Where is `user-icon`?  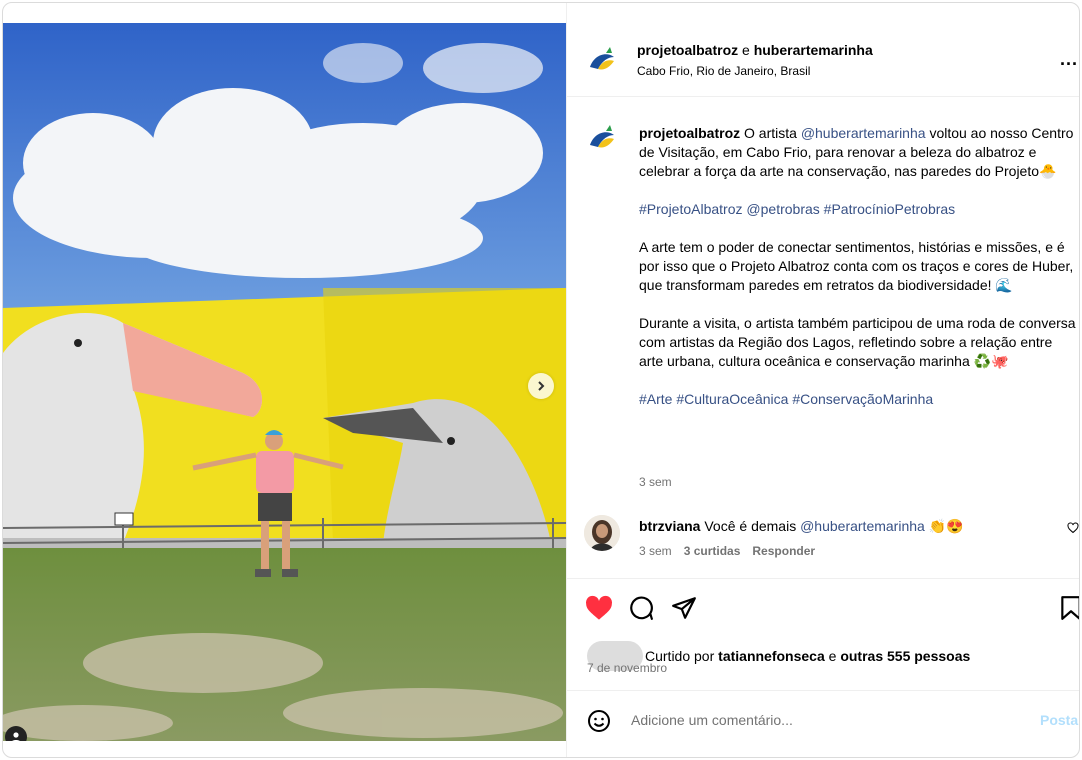
user-icon is located at coordinates (16, 736).